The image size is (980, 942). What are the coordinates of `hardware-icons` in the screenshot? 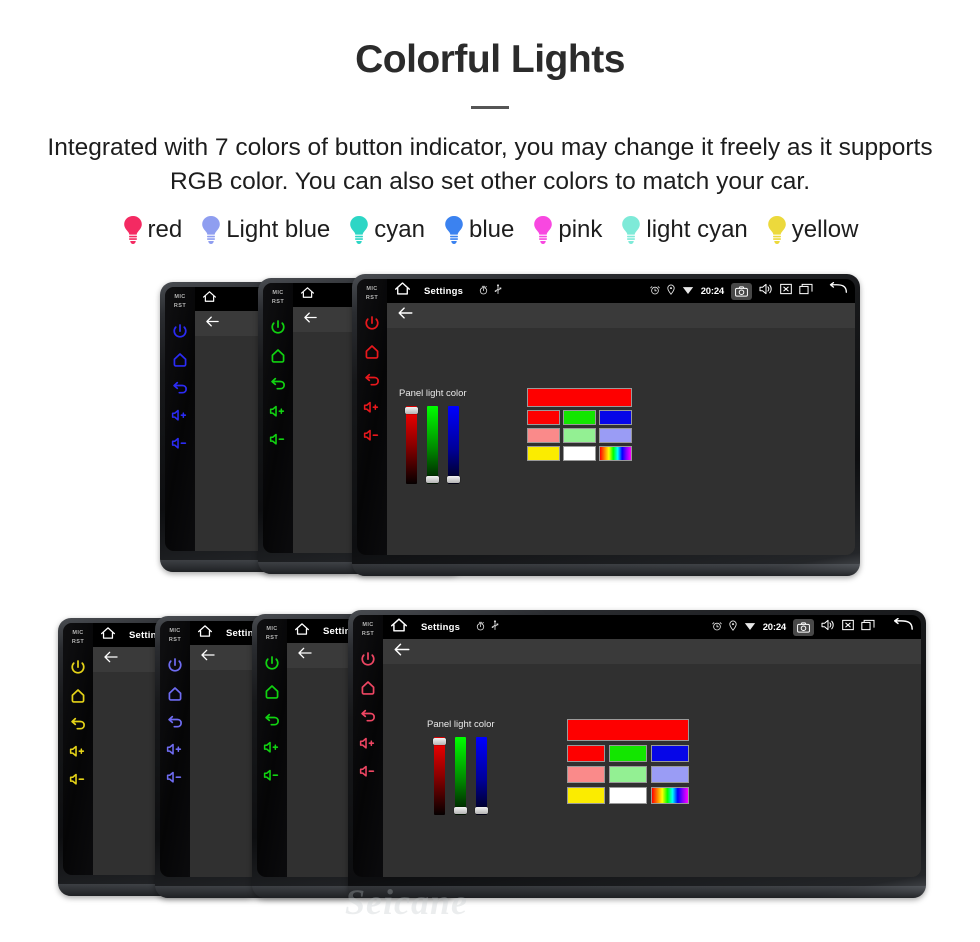 It's located at (372, 375).